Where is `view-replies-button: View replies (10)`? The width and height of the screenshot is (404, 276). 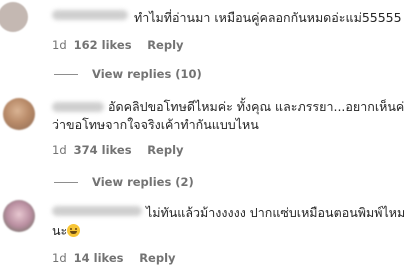 view-replies-button: View replies (10) is located at coordinates (154, 75).